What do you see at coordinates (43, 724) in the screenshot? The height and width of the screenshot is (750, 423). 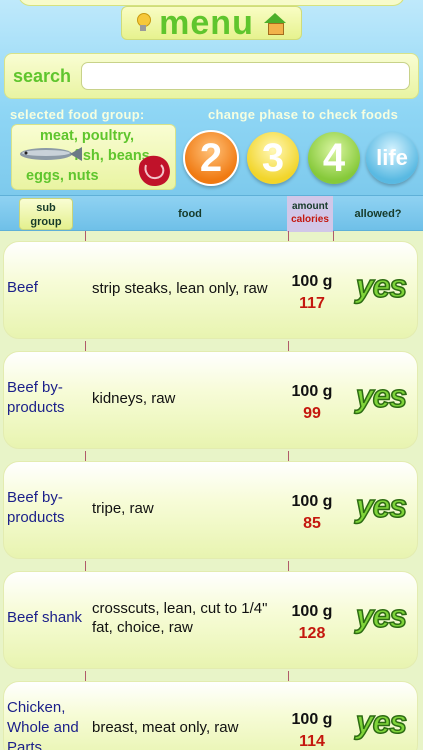 I see `row-subgroup: Chicken, Whole and Parts` at bounding box center [43, 724].